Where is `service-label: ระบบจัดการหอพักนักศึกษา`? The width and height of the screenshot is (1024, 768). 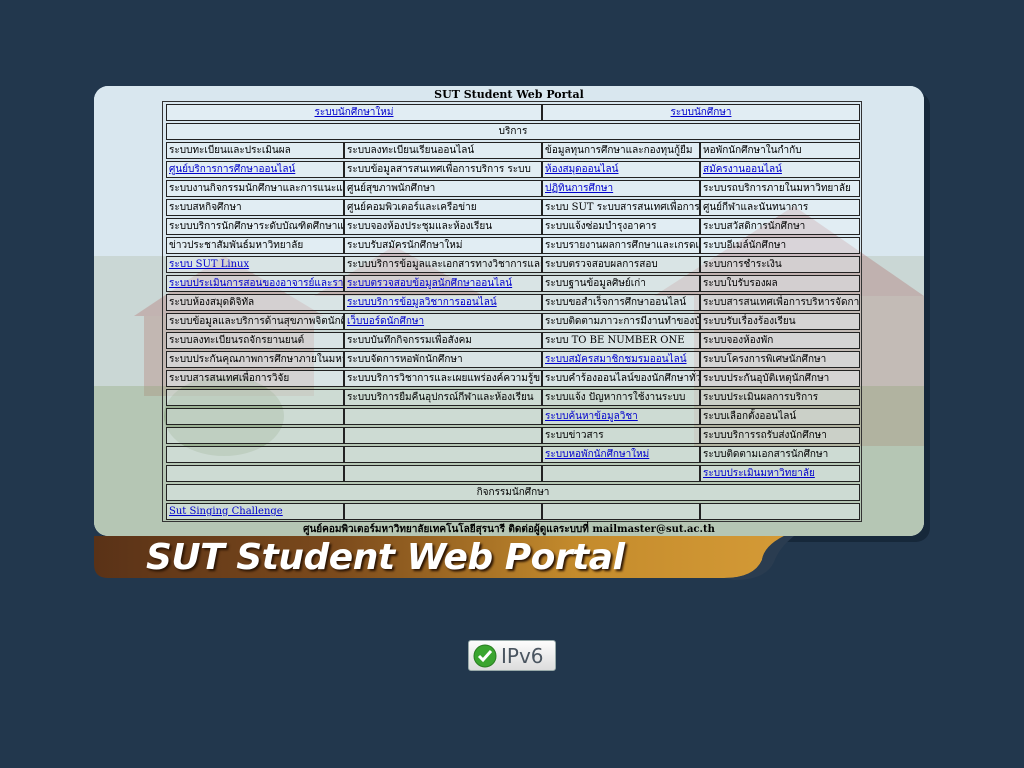
service-label: ระบบจัดการหอพักนักศึกษา is located at coordinates (405, 359).